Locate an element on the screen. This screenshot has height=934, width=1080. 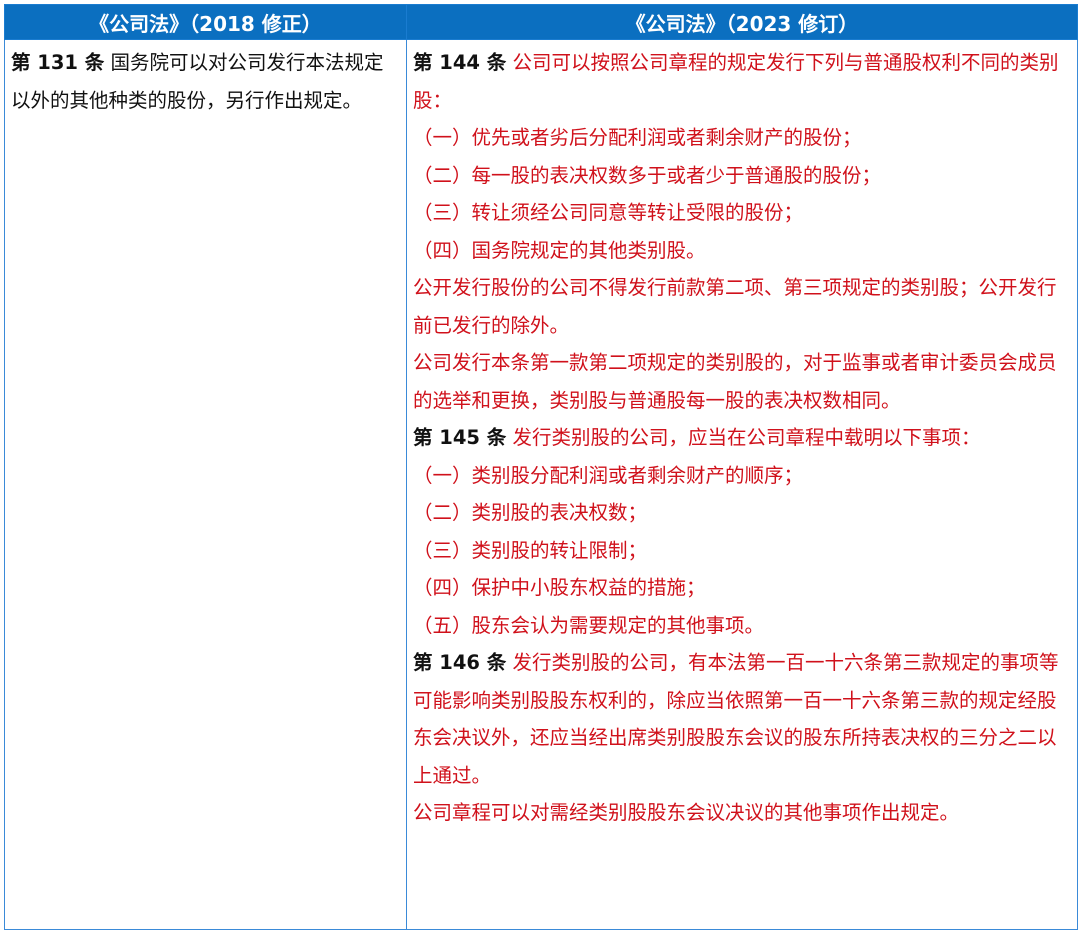
article-145-item: （二）类别股的表决权数； is located at coordinates (530, 512).